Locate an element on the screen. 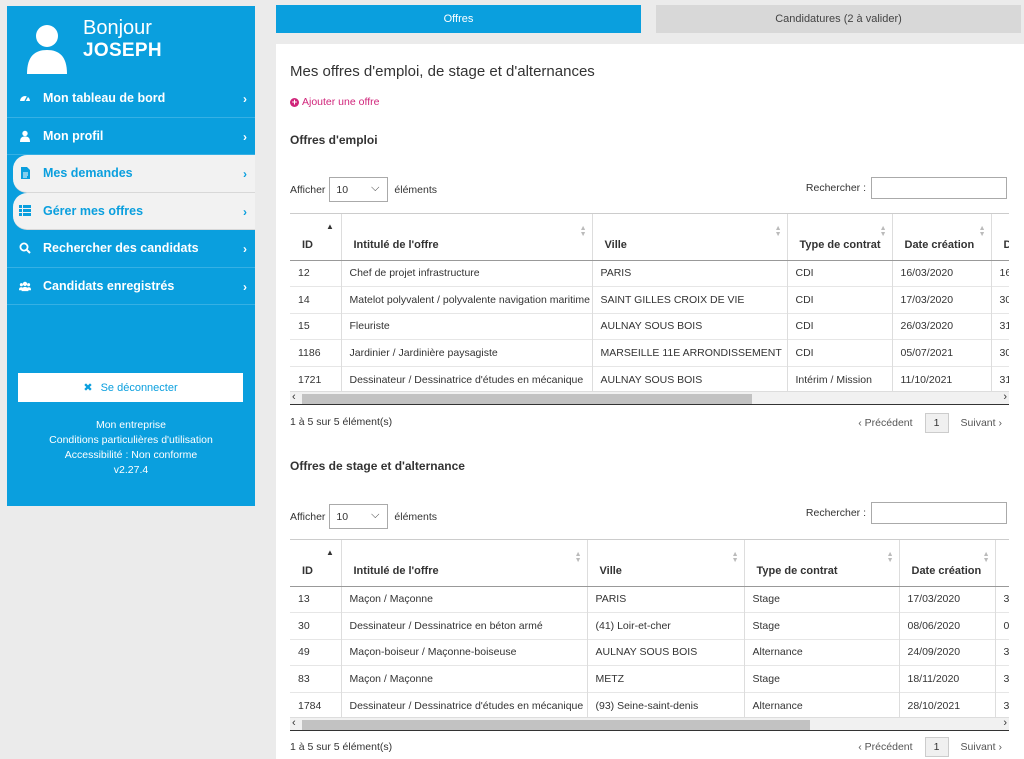 This screenshot has height=759, width=1024. table-cell: (41) Loir-et-cher is located at coordinates (666, 625).